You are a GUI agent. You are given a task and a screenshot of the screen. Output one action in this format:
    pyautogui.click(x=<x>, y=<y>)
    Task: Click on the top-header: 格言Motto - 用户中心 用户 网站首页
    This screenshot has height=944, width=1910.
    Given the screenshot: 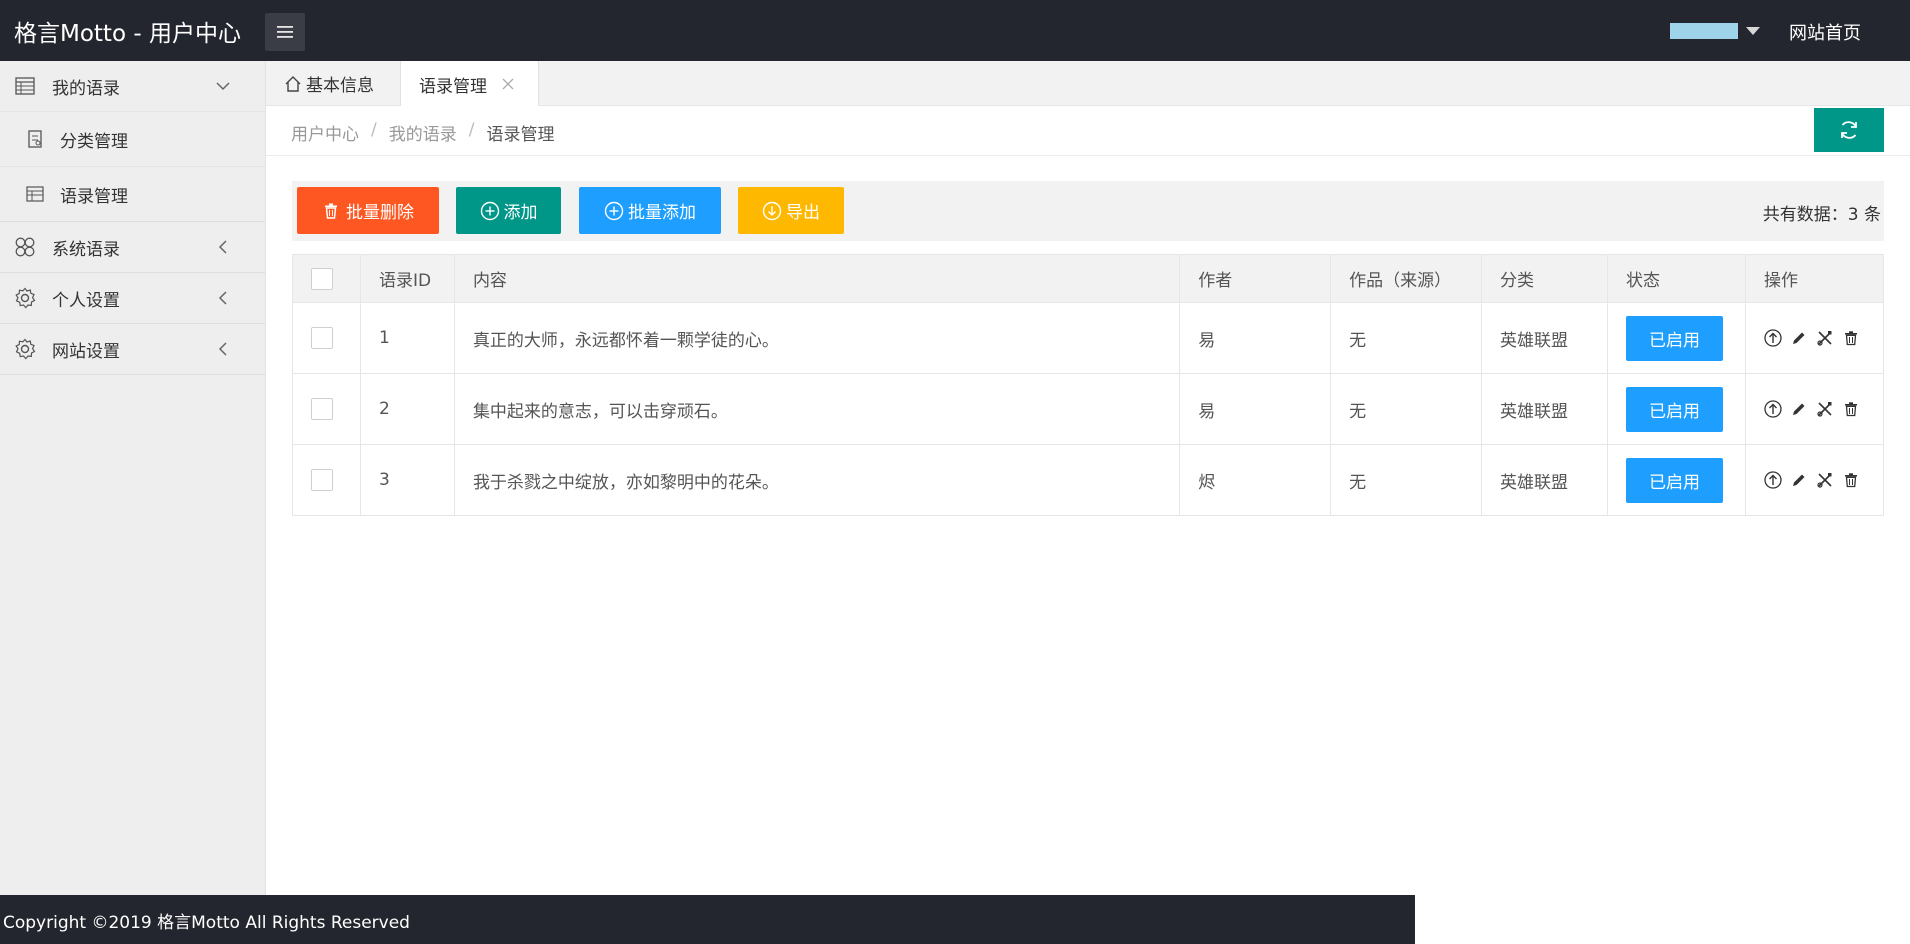 What is the action you would take?
    pyautogui.click(x=955, y=30)
    